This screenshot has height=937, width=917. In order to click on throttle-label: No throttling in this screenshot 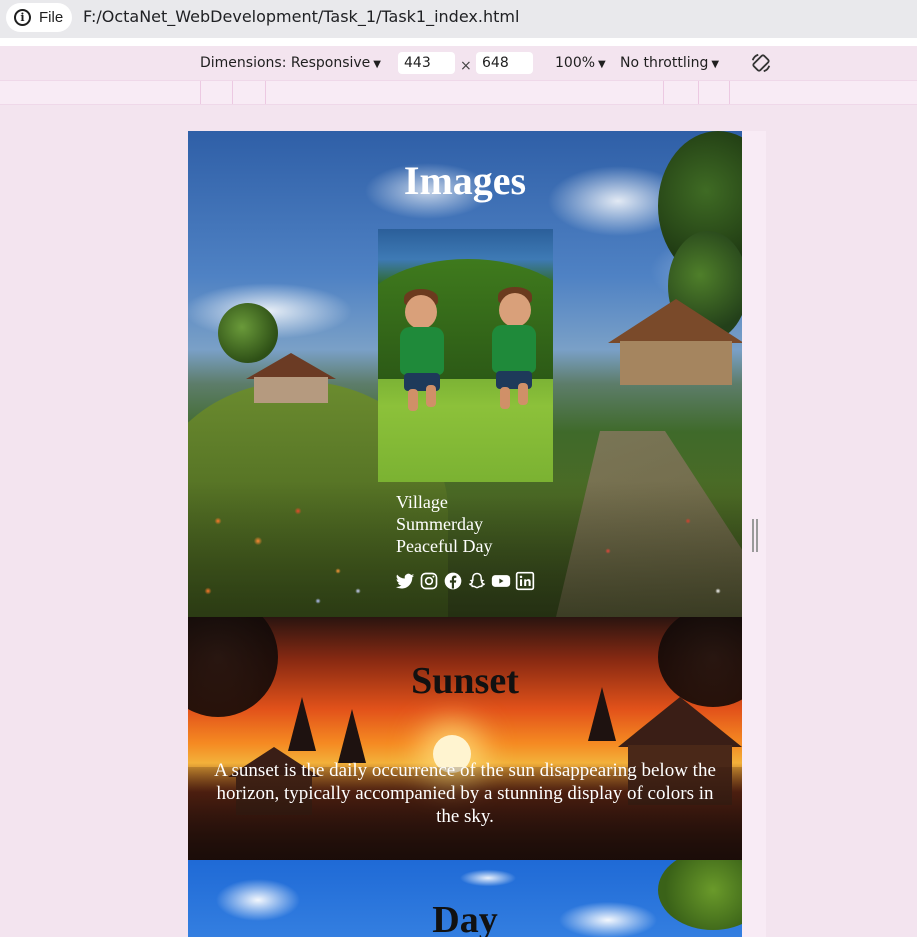, I will do `click(664, 63)`.